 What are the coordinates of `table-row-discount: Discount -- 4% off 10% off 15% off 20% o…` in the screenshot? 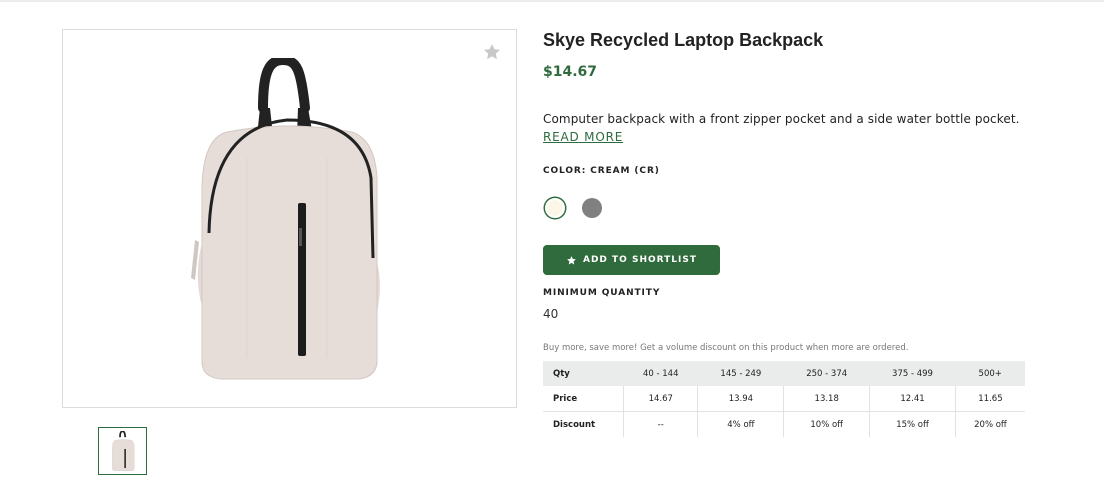 It's located at (784, 424).